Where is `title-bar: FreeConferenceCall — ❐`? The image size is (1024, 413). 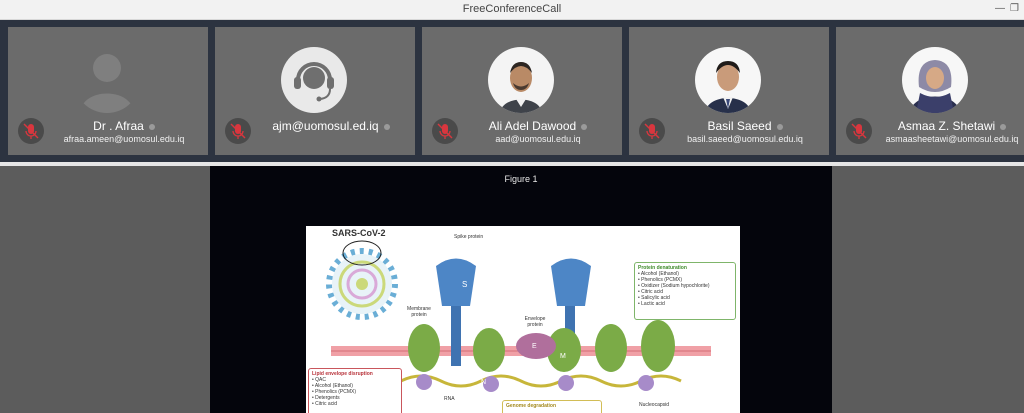 title-bar: FreeConferenceCall — ❐ is located at coordinates (512, 10).